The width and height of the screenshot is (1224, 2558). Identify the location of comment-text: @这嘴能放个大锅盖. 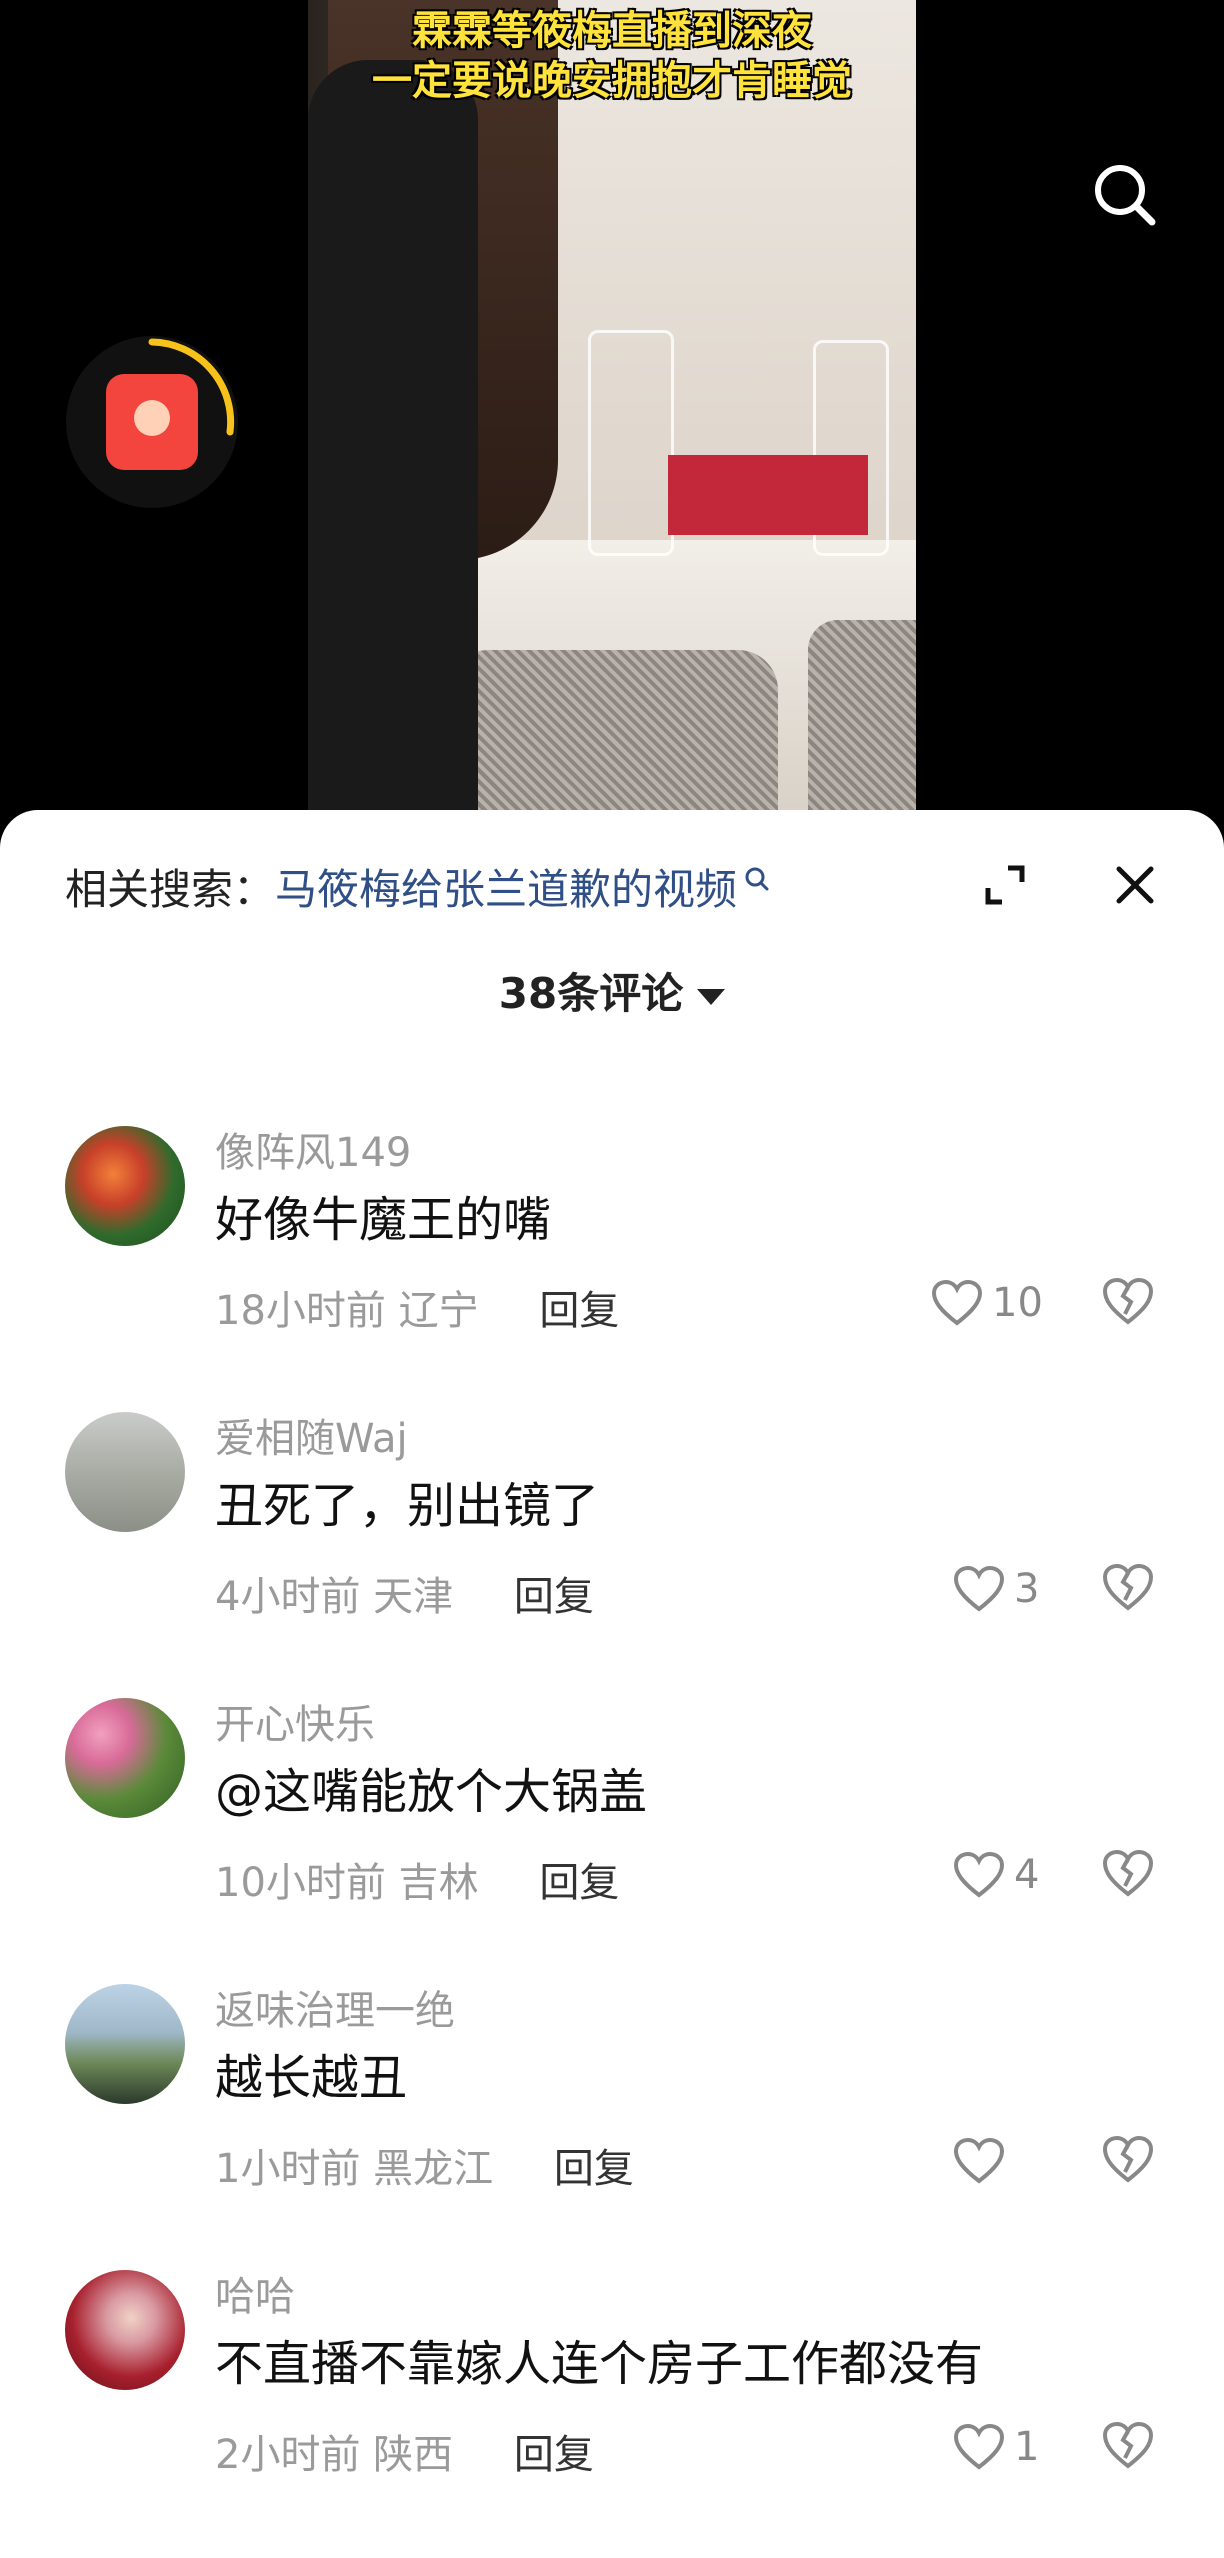
(431, 1792).